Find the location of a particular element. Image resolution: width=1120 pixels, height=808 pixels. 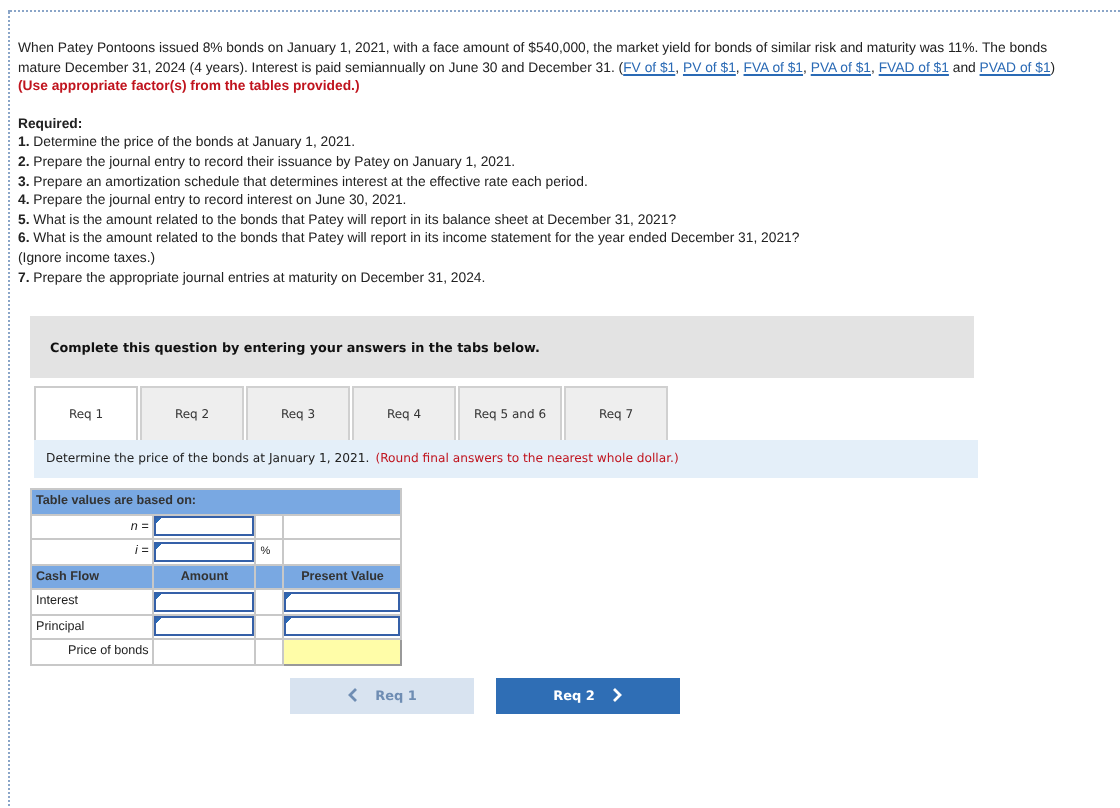

total-field is located at coordinates (342, 652).